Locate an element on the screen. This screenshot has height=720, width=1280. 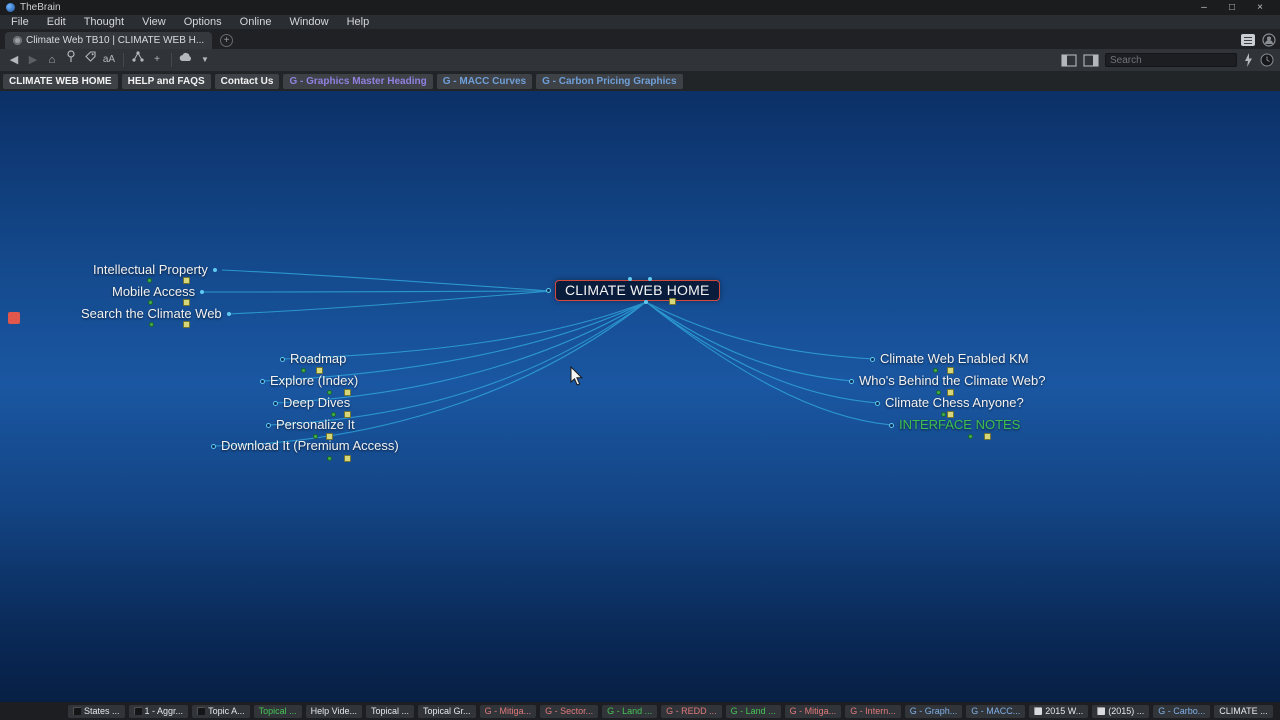
thought-label: Mobile Access is located at coordinates (154, 291).